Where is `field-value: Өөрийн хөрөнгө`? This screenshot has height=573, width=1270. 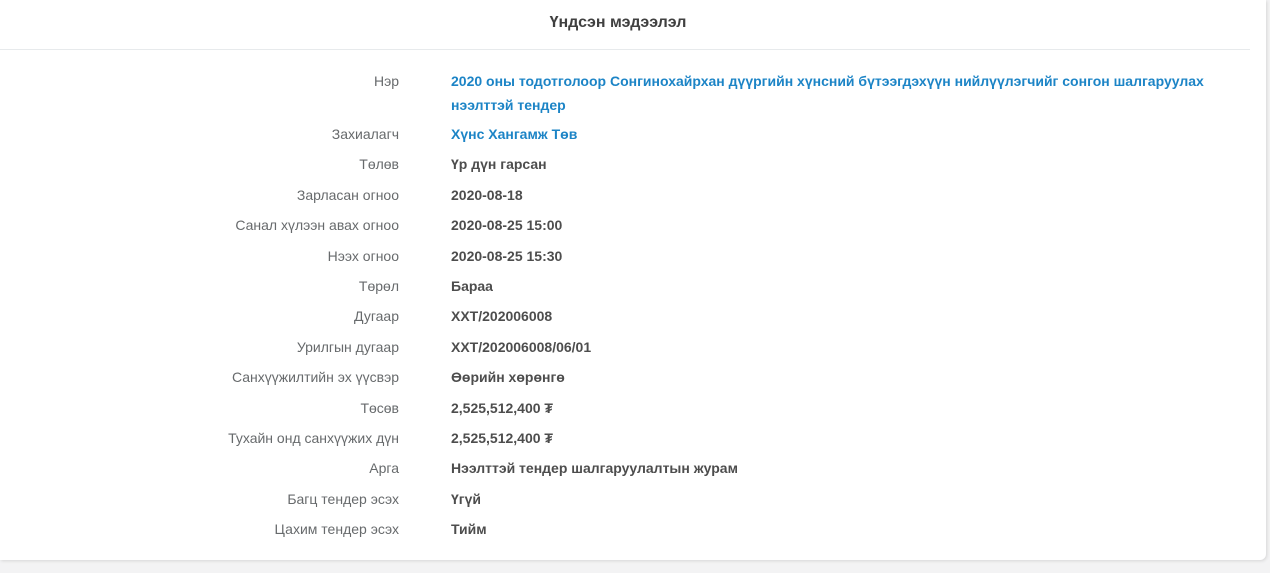
field-value: Өөрийн хөрөнгө is located at coordinates (508, 377).